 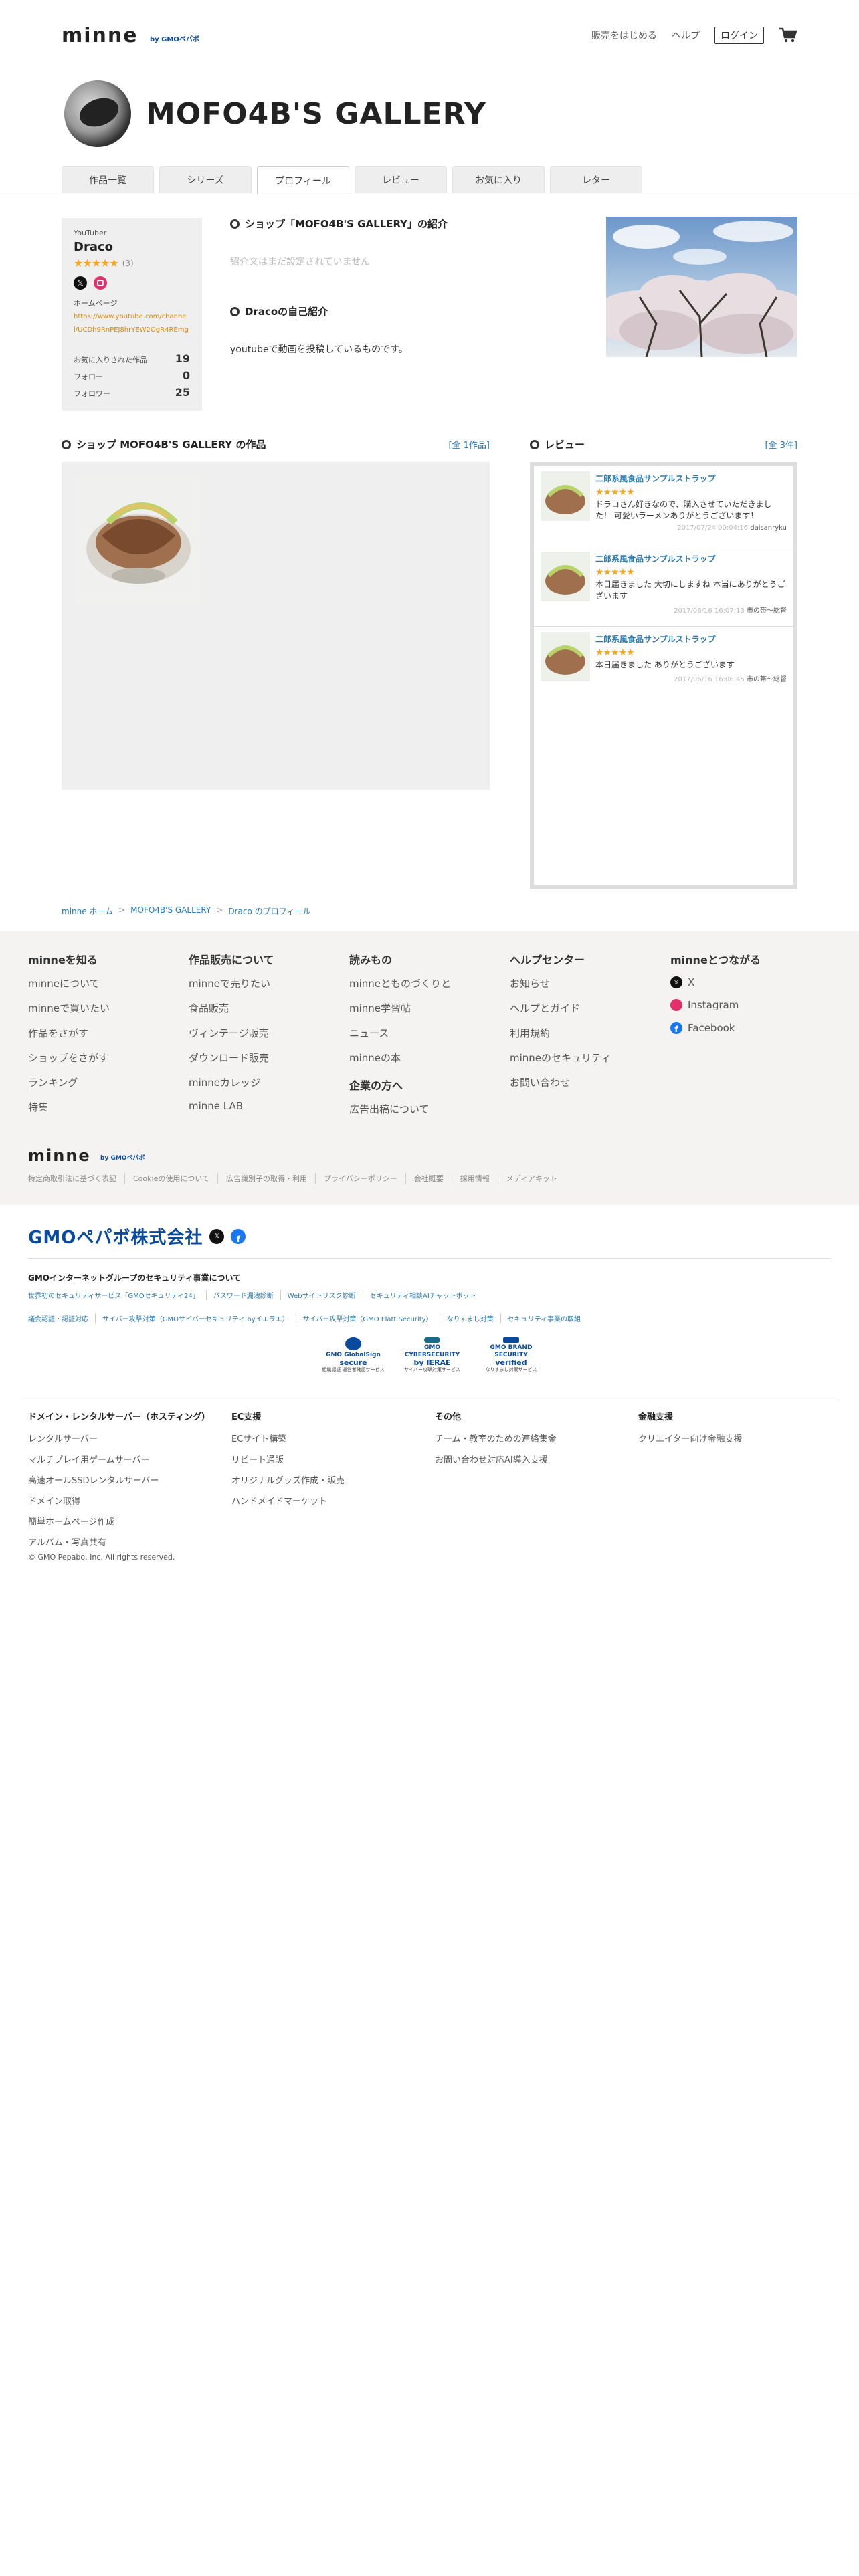 I want to click on brand-security-badge: GMO BRAND SECURITY verified なりすまし対策サービス, so click(x=511, y=1355).